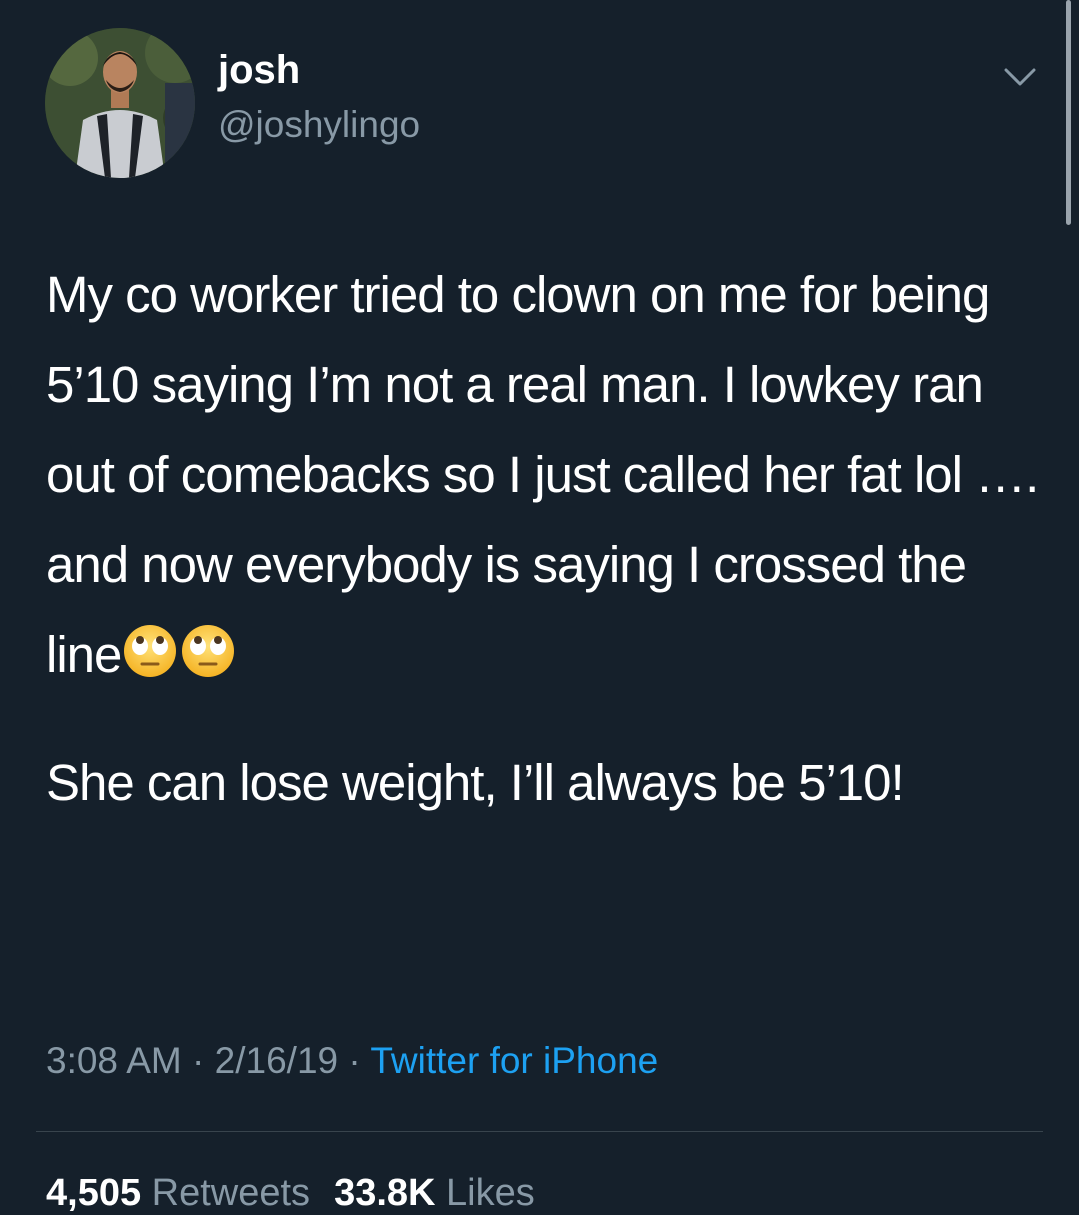 The image size is (1079, 1215). I want to click on divider, so click(539, 1131).